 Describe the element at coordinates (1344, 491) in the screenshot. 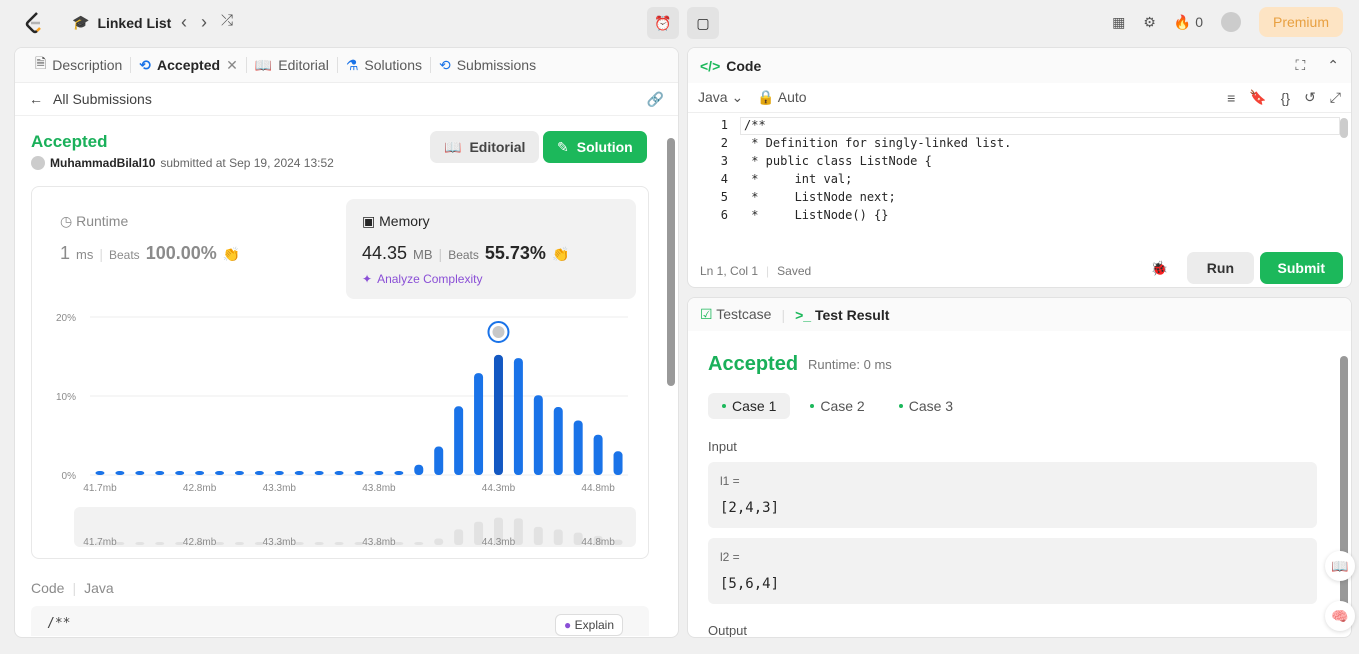

I see `test-scrollbar` at that location.